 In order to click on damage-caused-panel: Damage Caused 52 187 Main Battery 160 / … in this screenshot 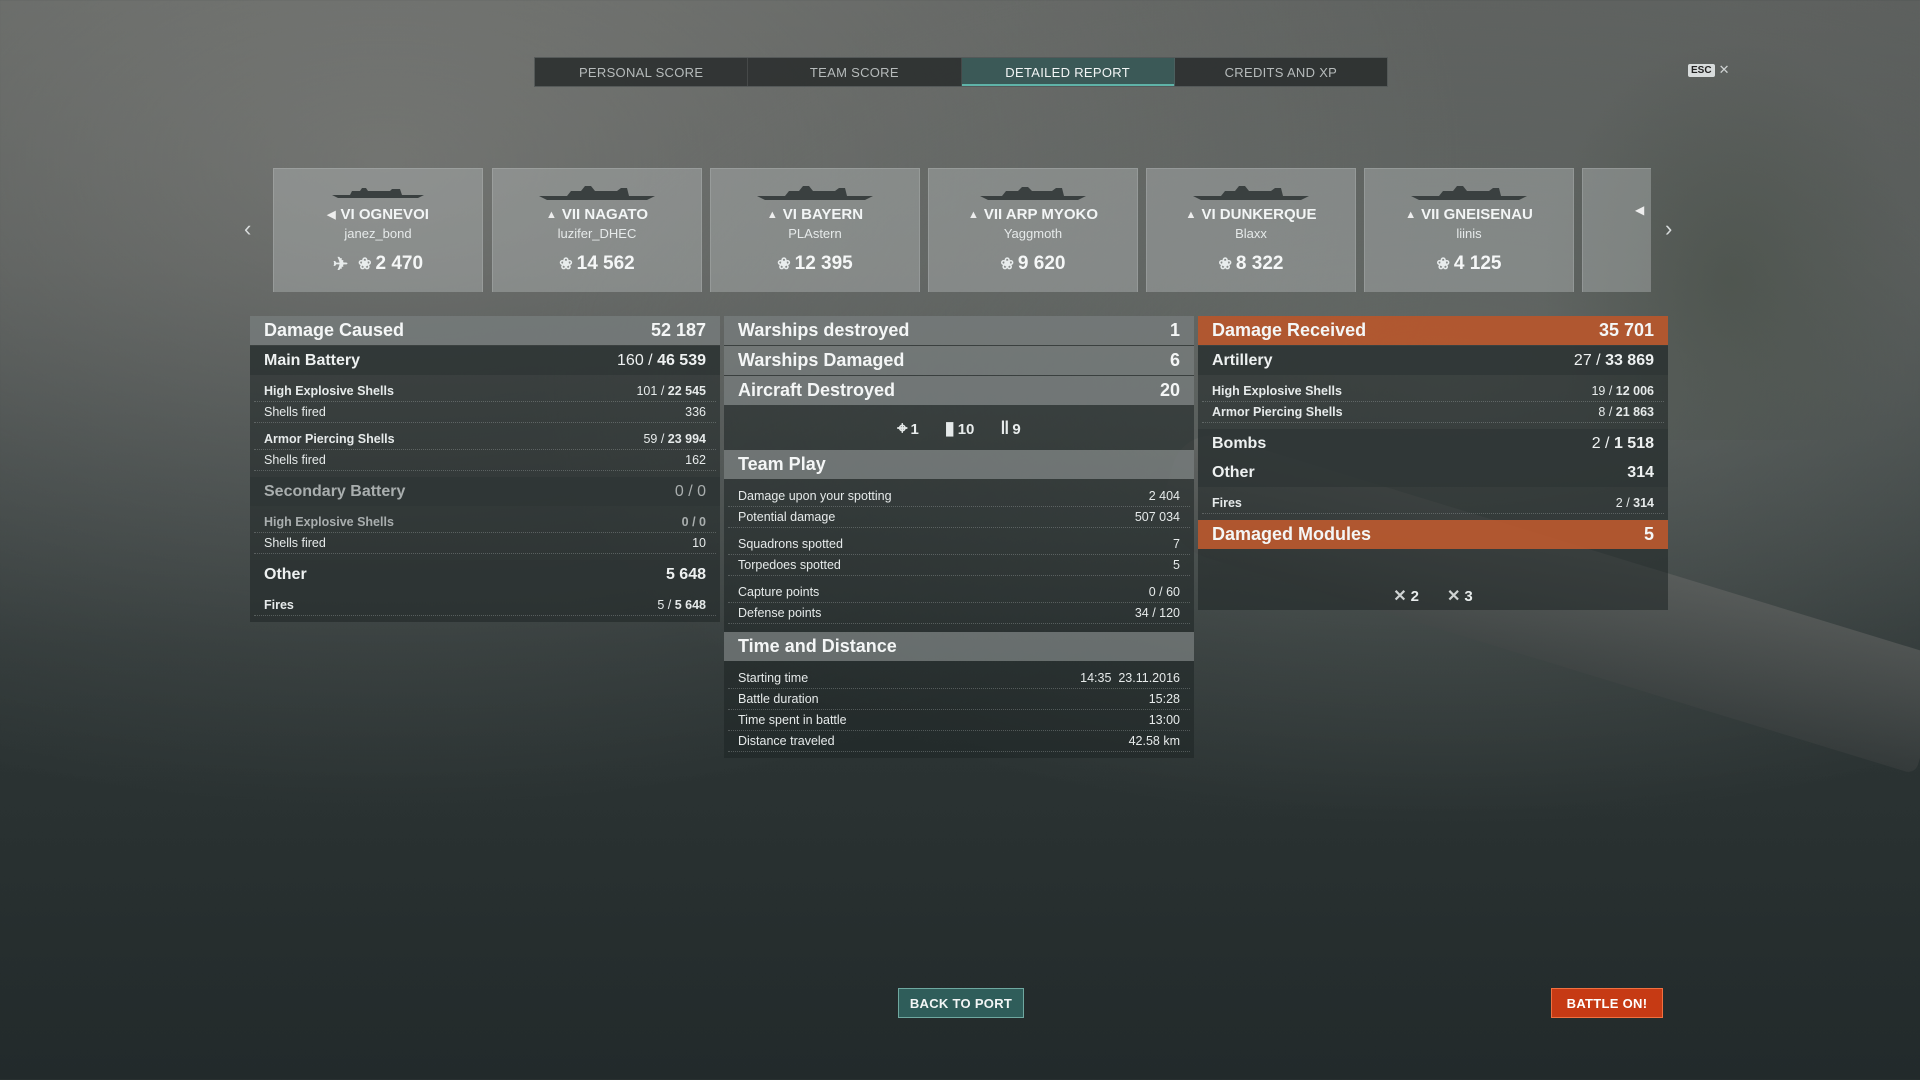, I will do `click(485, 469)`.